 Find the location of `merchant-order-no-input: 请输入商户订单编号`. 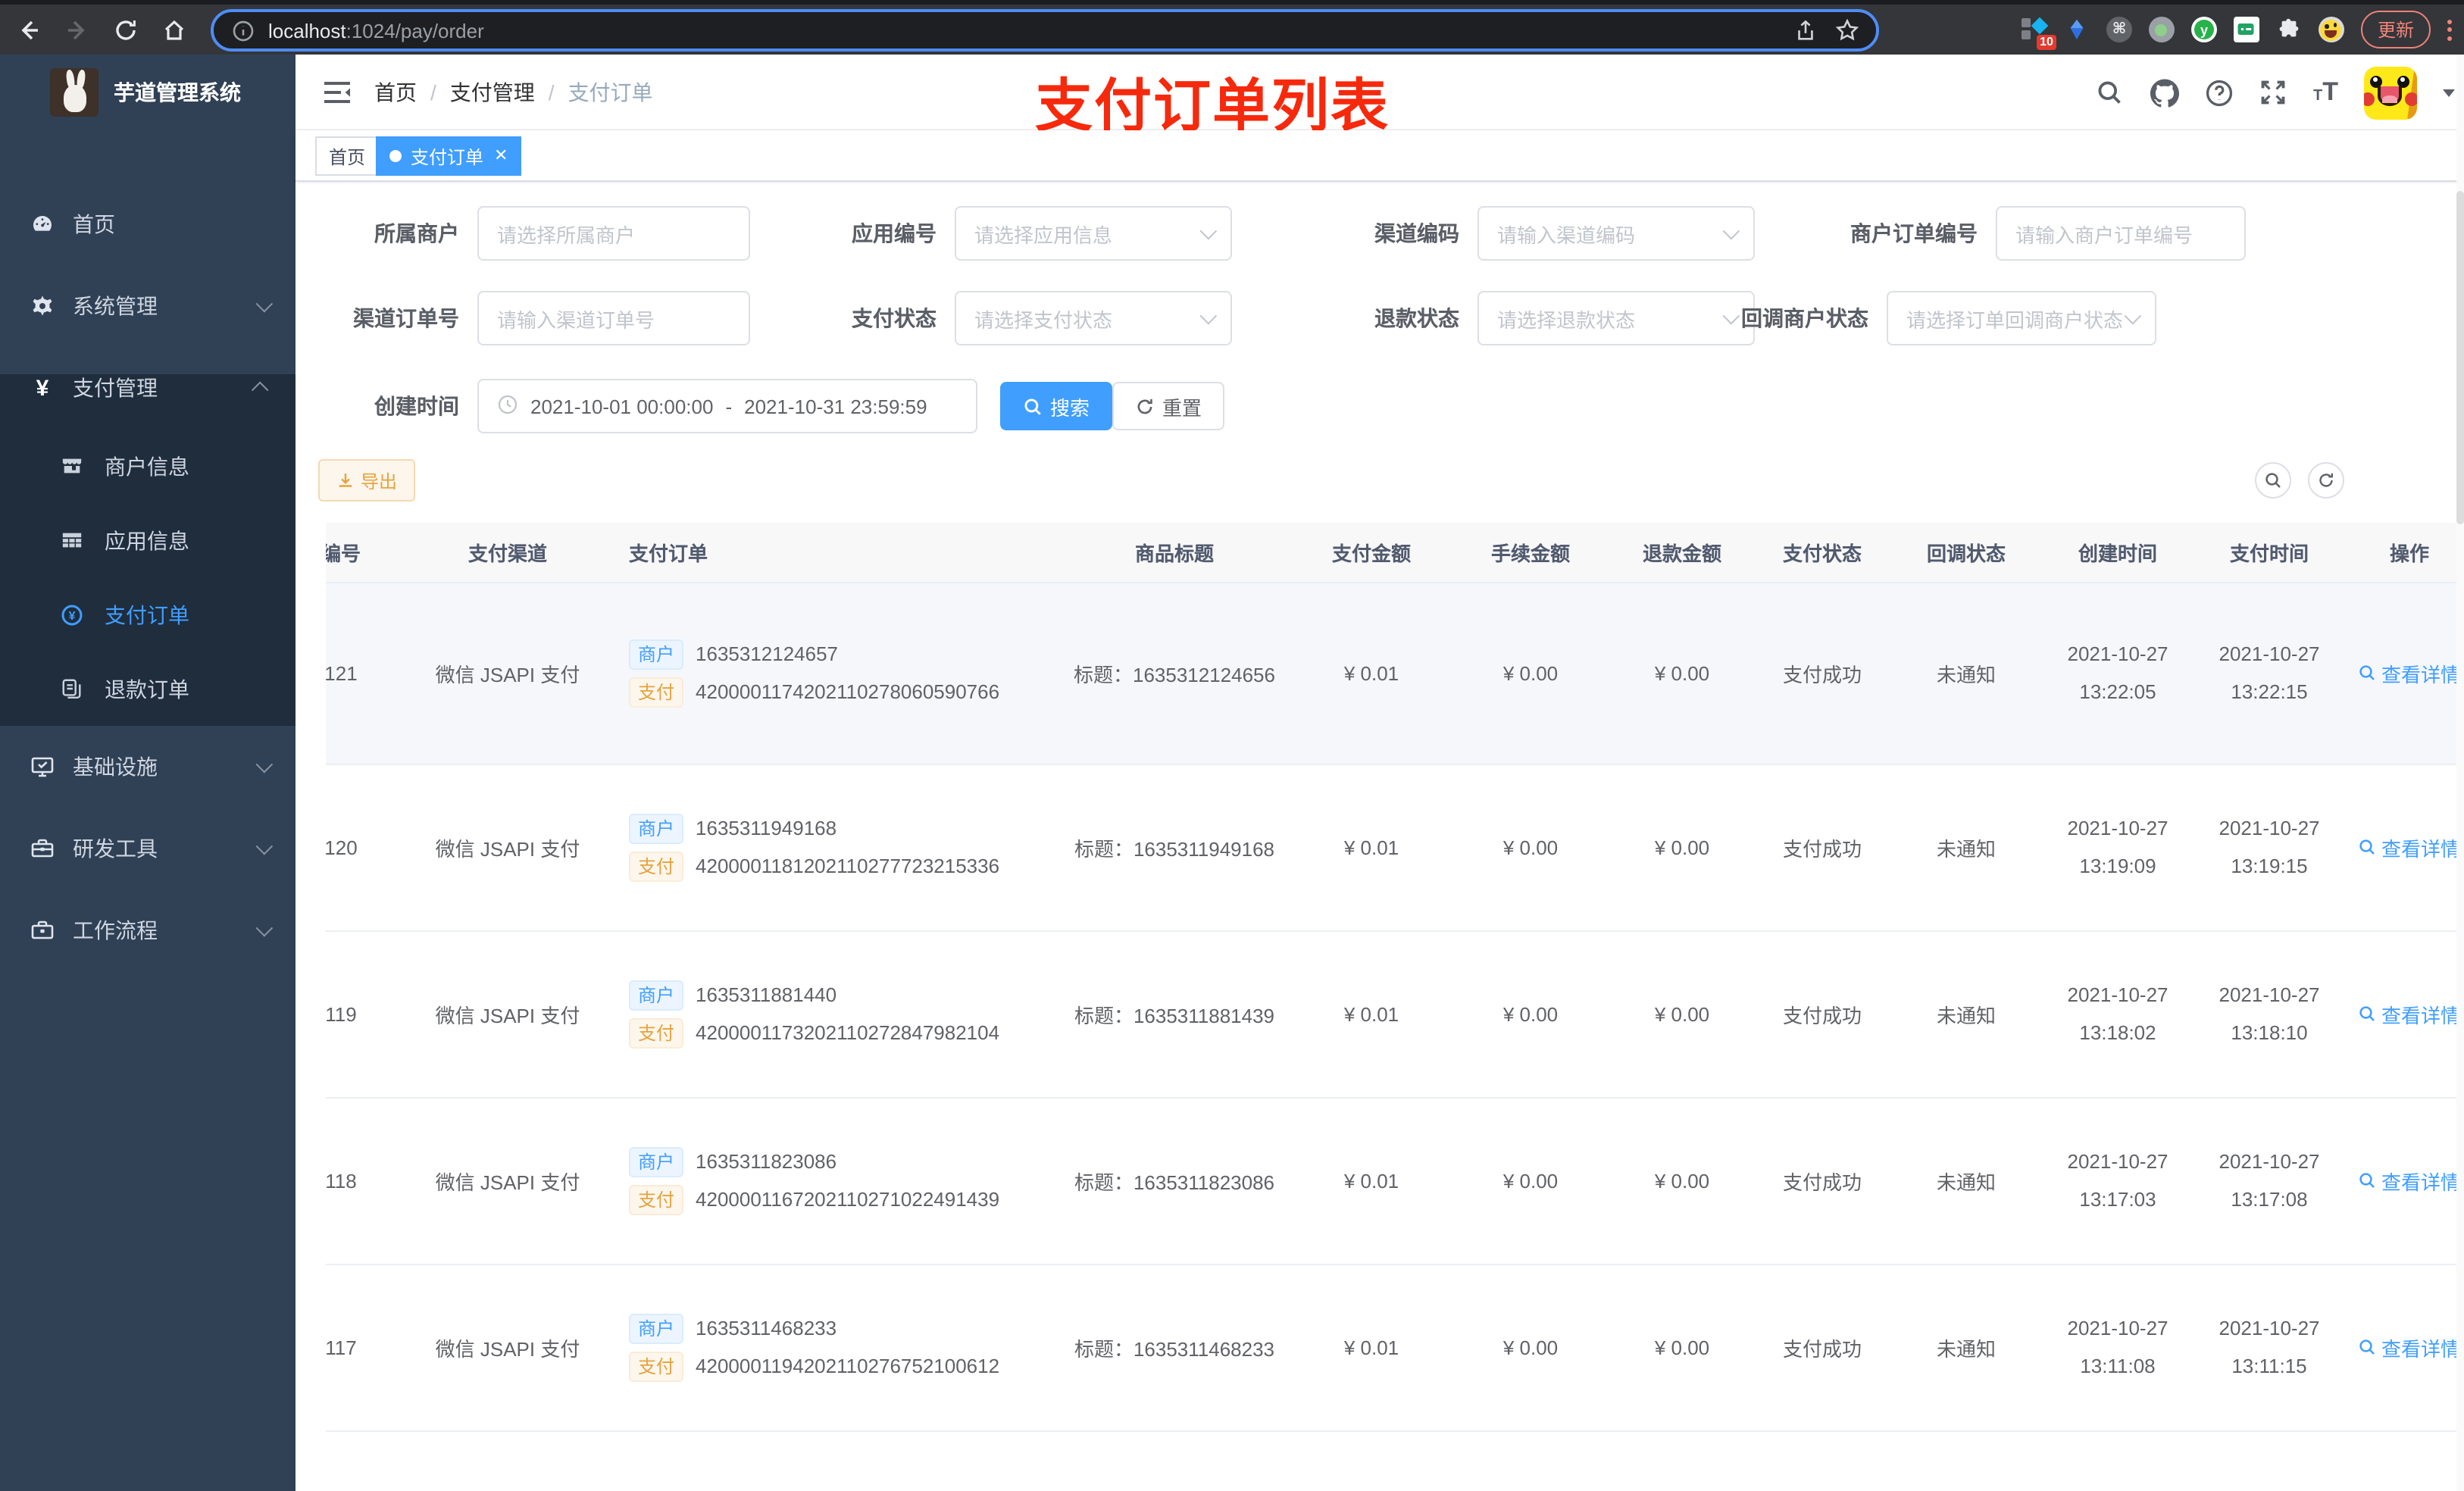

merchant-order-no-input: 请输入商户订单编号 is located at coordinates (2121, 233).